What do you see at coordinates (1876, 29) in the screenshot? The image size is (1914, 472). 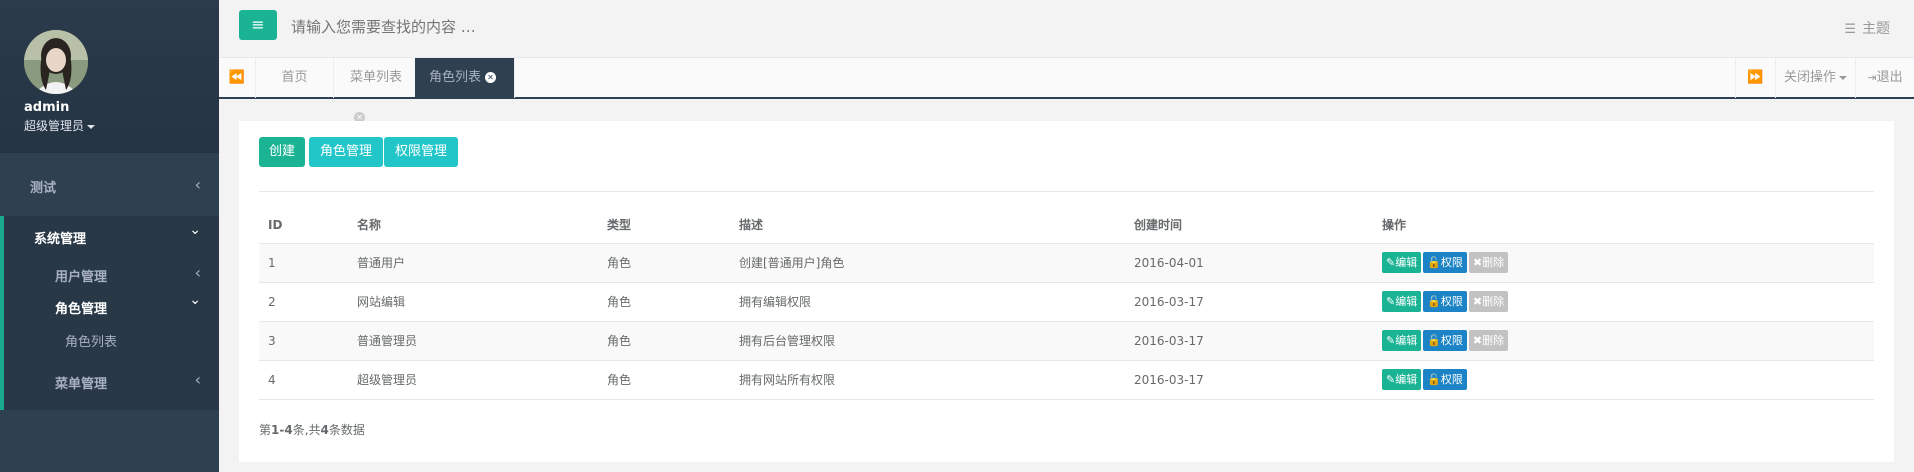 I see `theme-label: 主题` at bounding box center [1876, 29].